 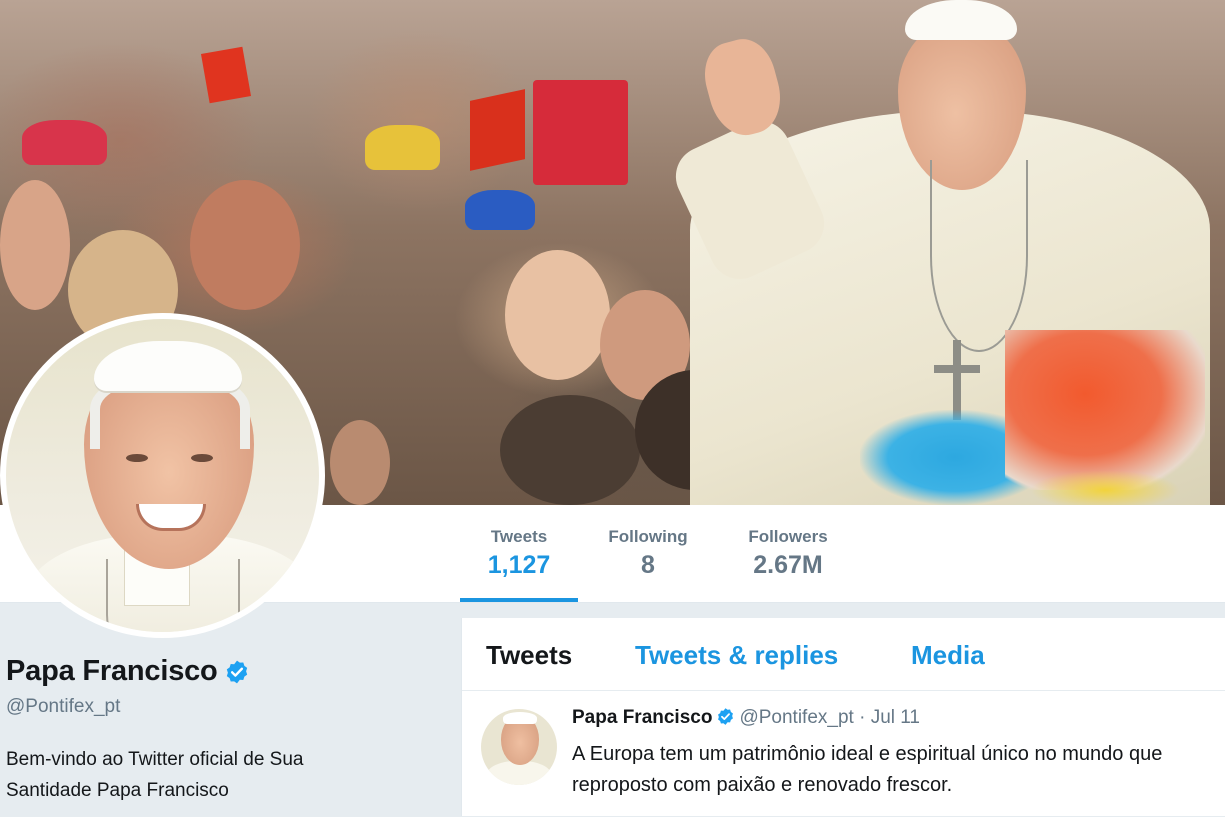 What do you see at coordinates (519, 536) in the screenshot?
I see `stat-label: Tweets` at bounding box center [519, 536].